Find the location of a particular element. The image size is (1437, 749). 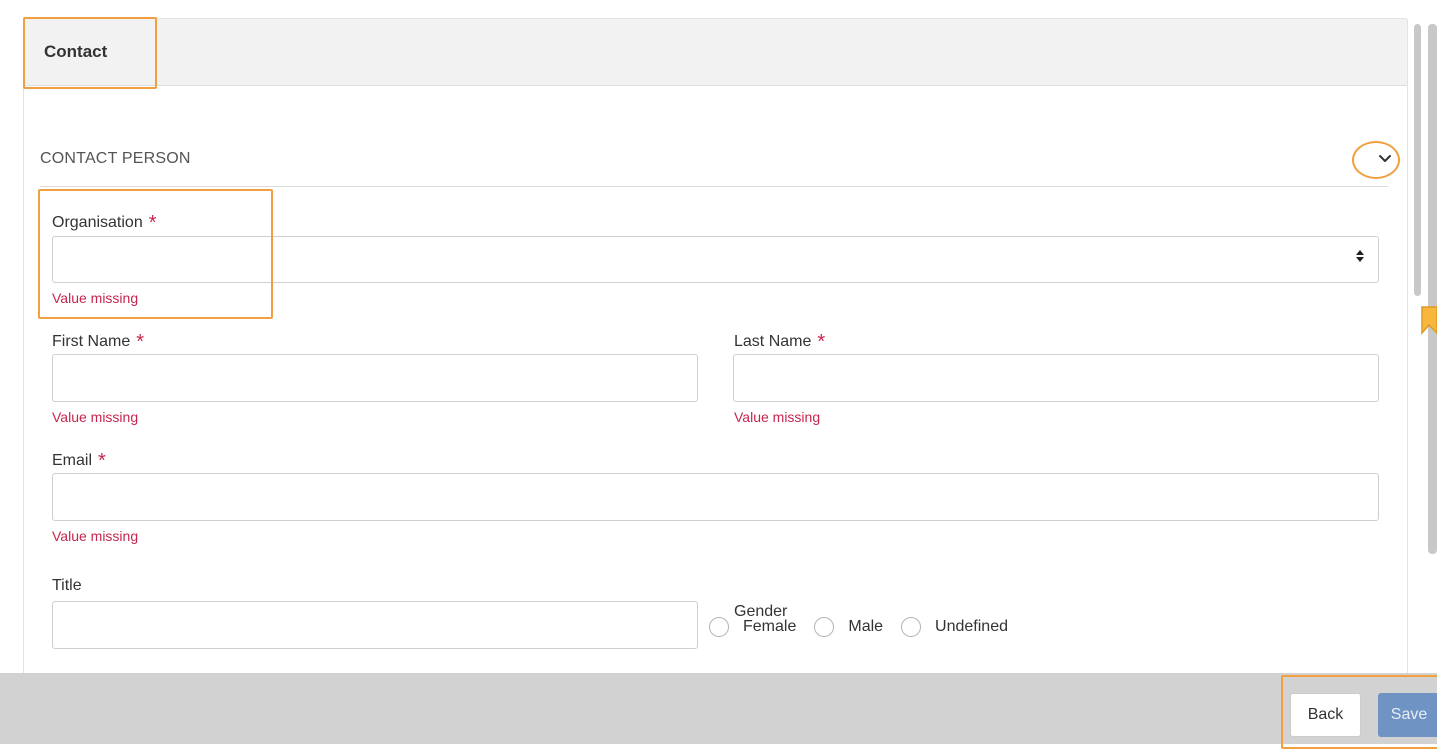

gender-option-female: Female is located at coordinates (752, 627).